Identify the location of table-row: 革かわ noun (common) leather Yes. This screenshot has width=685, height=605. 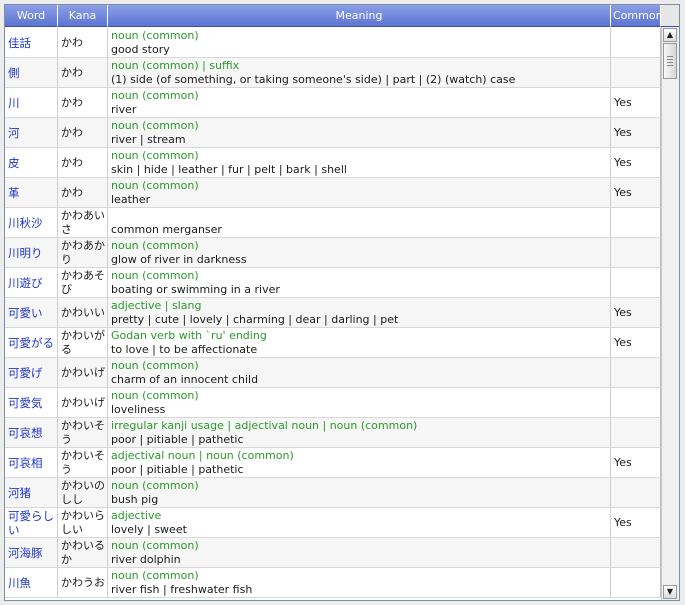
(333, 193).